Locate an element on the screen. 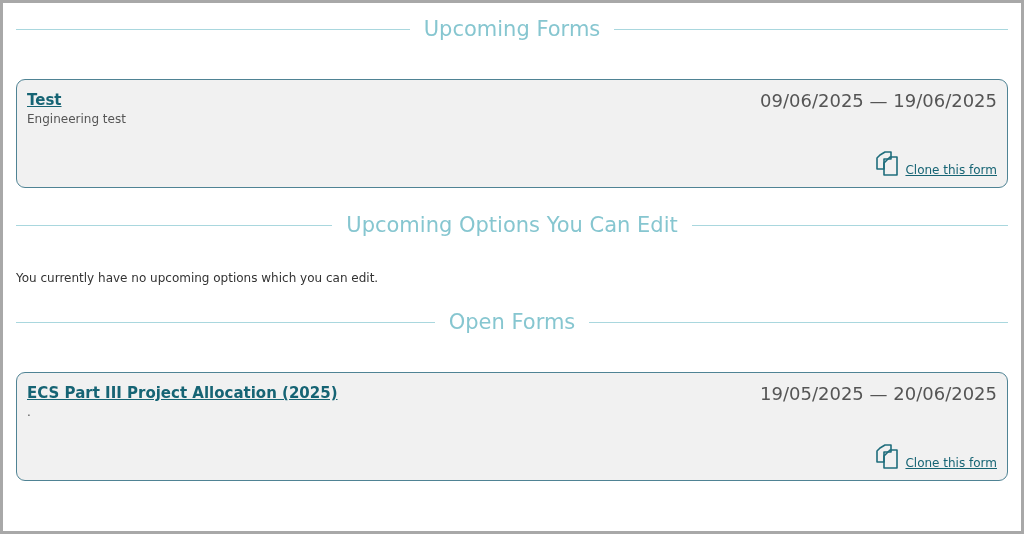 This screenshot has width=1024, height=534. form-title-link: Test is located at coordinates (44, 100).